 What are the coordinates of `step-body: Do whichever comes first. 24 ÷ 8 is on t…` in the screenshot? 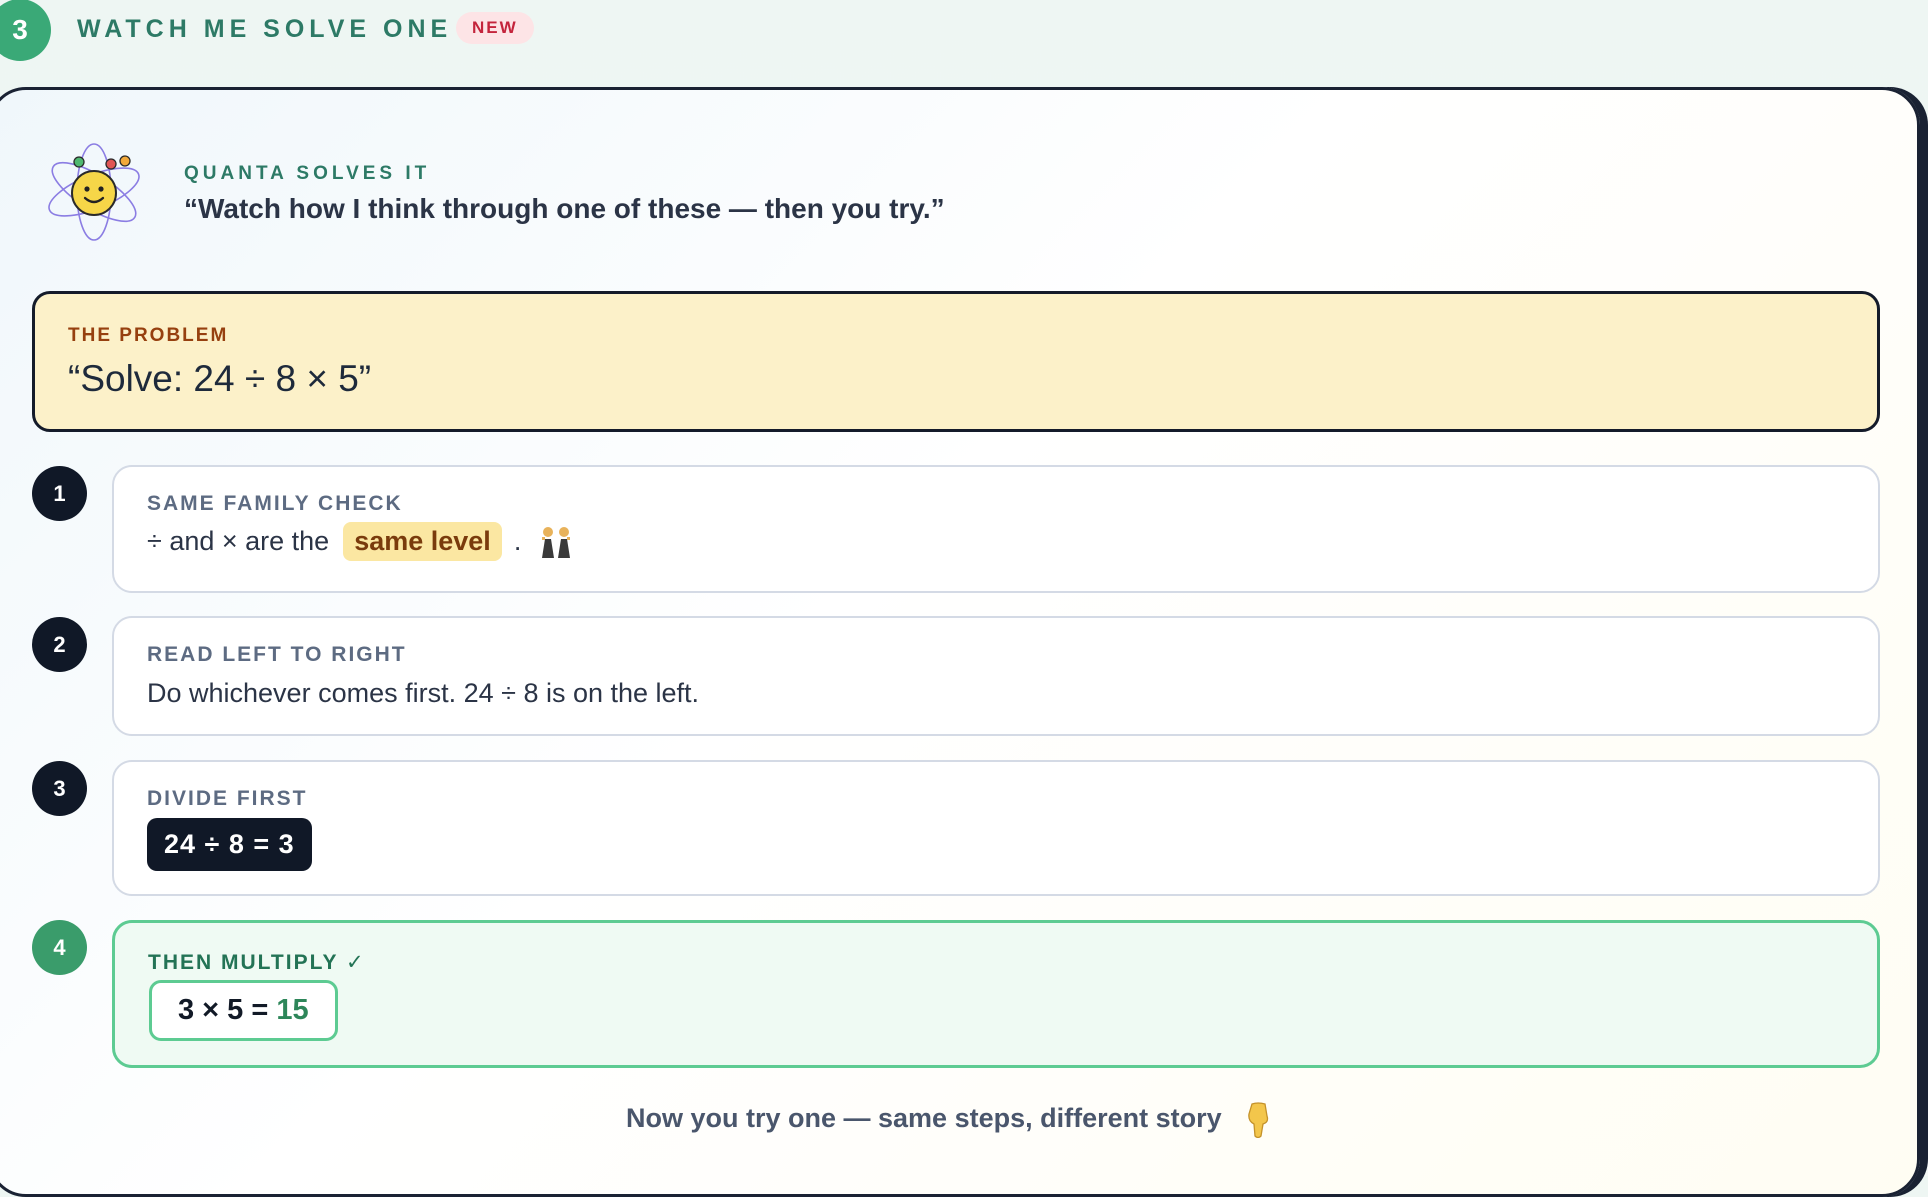 It's located at (423, 693).